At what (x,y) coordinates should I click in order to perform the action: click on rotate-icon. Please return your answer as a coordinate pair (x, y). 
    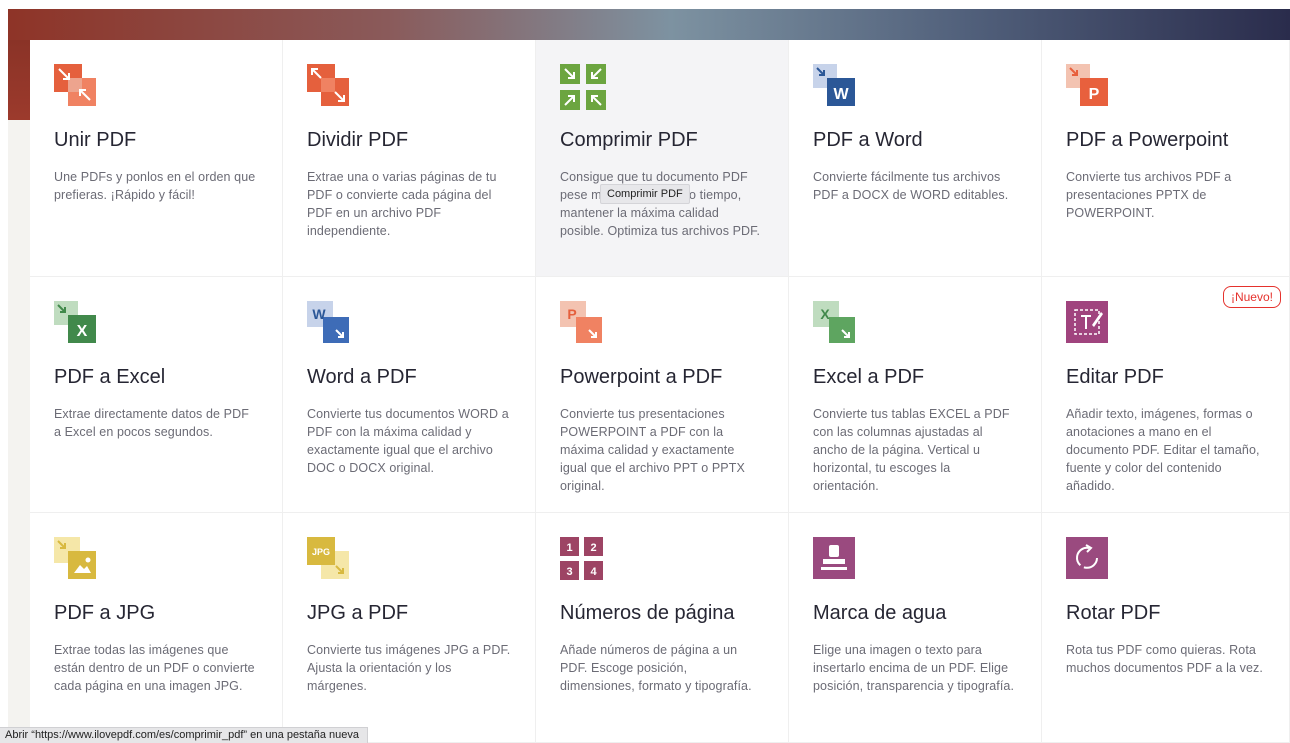
    Looking at the image, I should click on (1090, 561).